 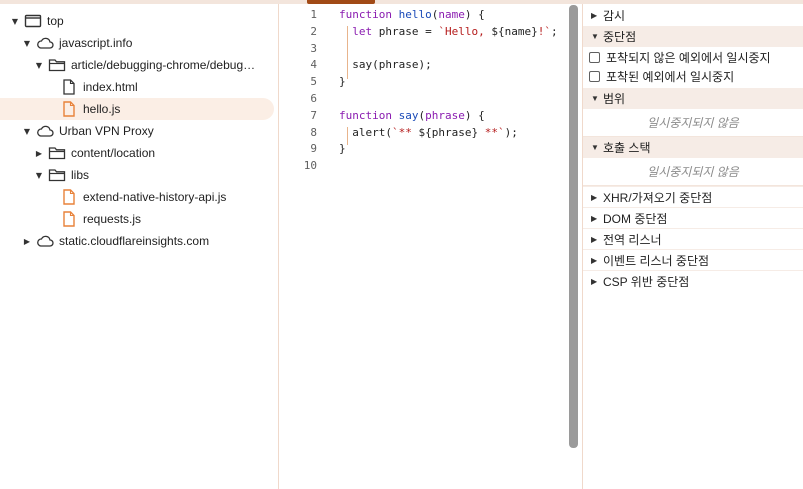 I want to click on section-title: DOM 중단점, so click(x=635, y=218).